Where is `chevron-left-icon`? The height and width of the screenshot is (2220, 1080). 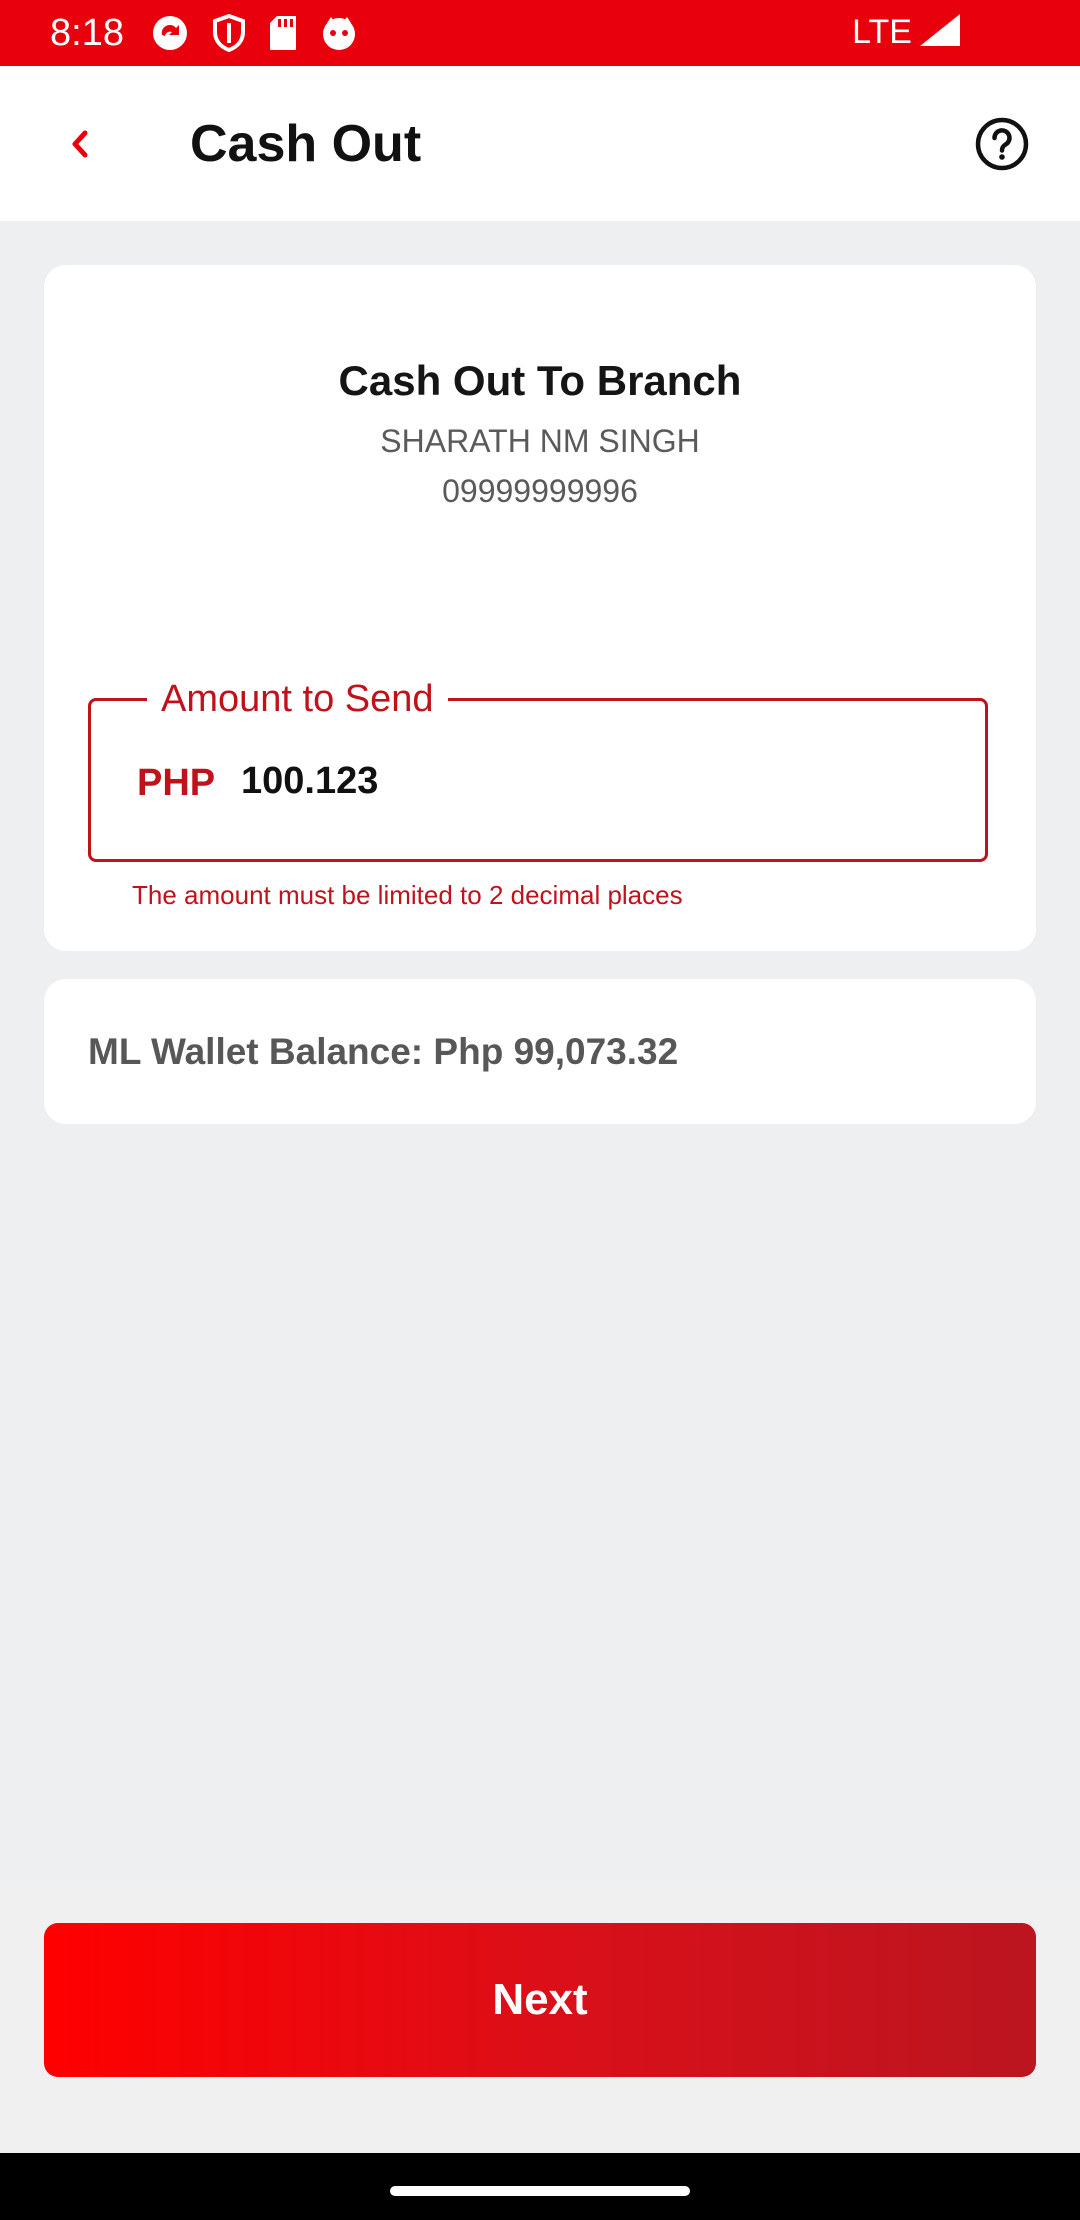
chevron-left-icon is located at coordinates (80, 144).